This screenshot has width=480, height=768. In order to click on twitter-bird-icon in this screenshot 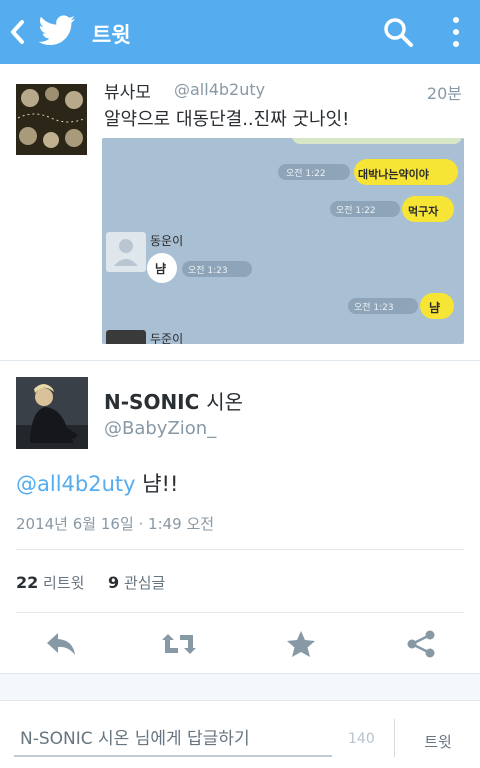, I will do `click(57, 31)`.